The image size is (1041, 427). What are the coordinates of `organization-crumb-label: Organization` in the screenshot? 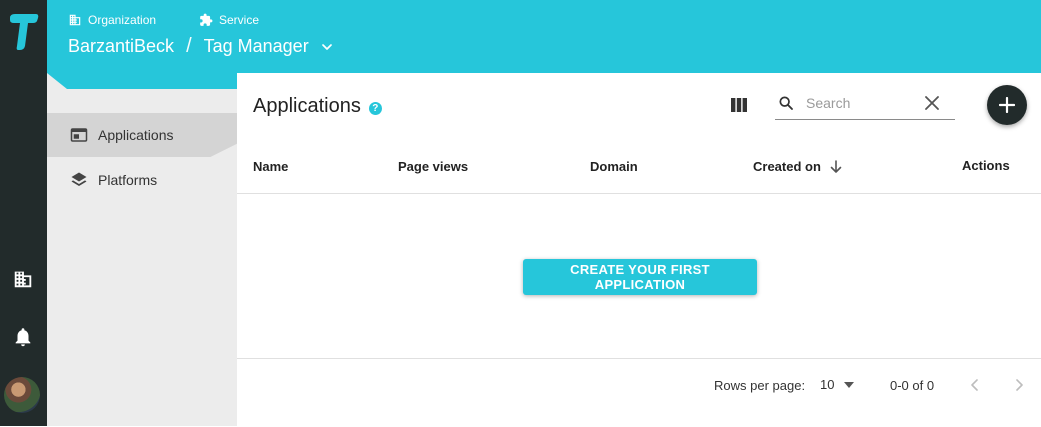 It's located at (112, 20).